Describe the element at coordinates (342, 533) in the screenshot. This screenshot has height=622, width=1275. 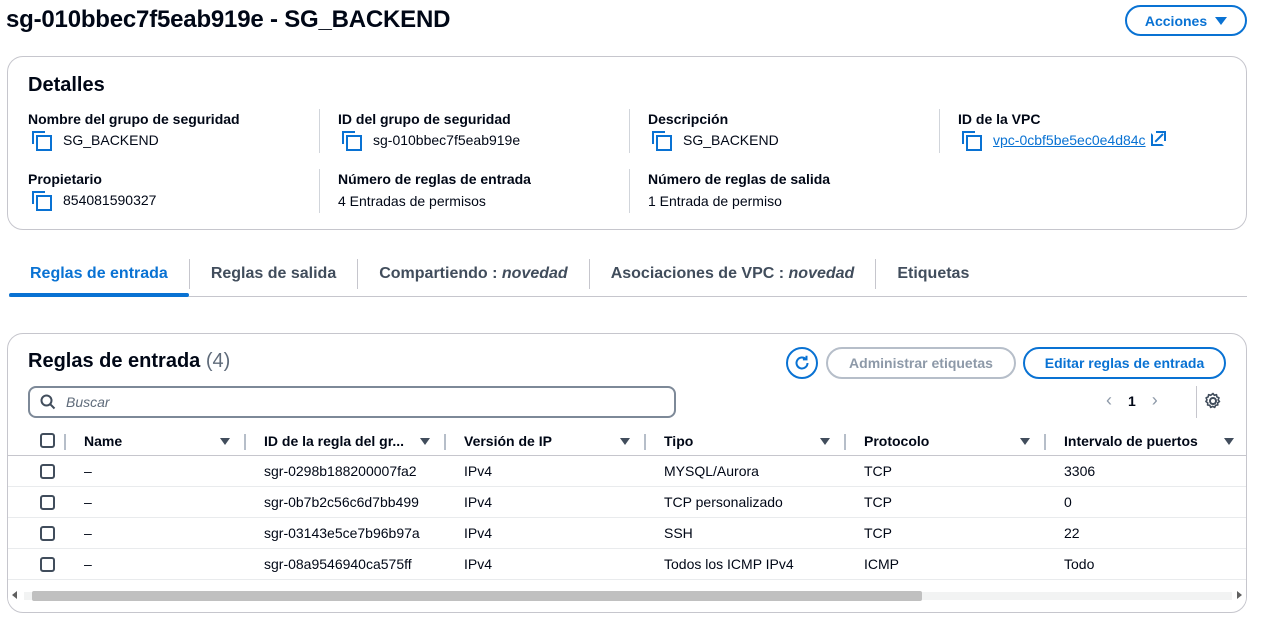
I see `cell-rule-id: sgr-03143e5ce7b96b97a` at that location.